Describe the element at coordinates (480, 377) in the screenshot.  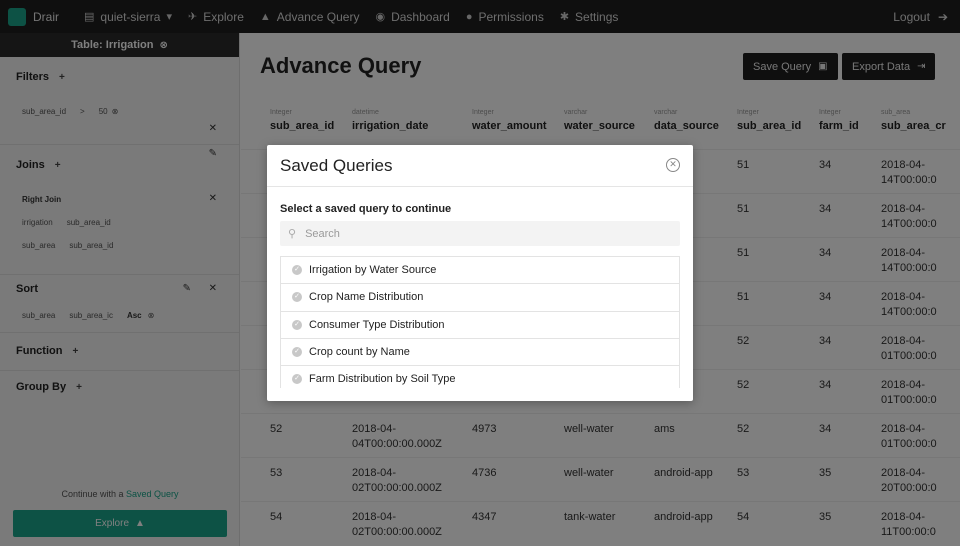
I see `saved-query-item: ✓ Farm Distribution by Soil Type` at that location.